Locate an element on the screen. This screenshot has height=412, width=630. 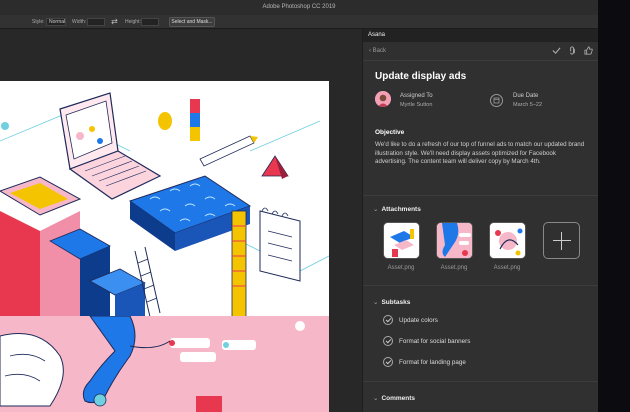
window-title: Adobe Photoshop CC 2019 is located at coordinates (299, 7).